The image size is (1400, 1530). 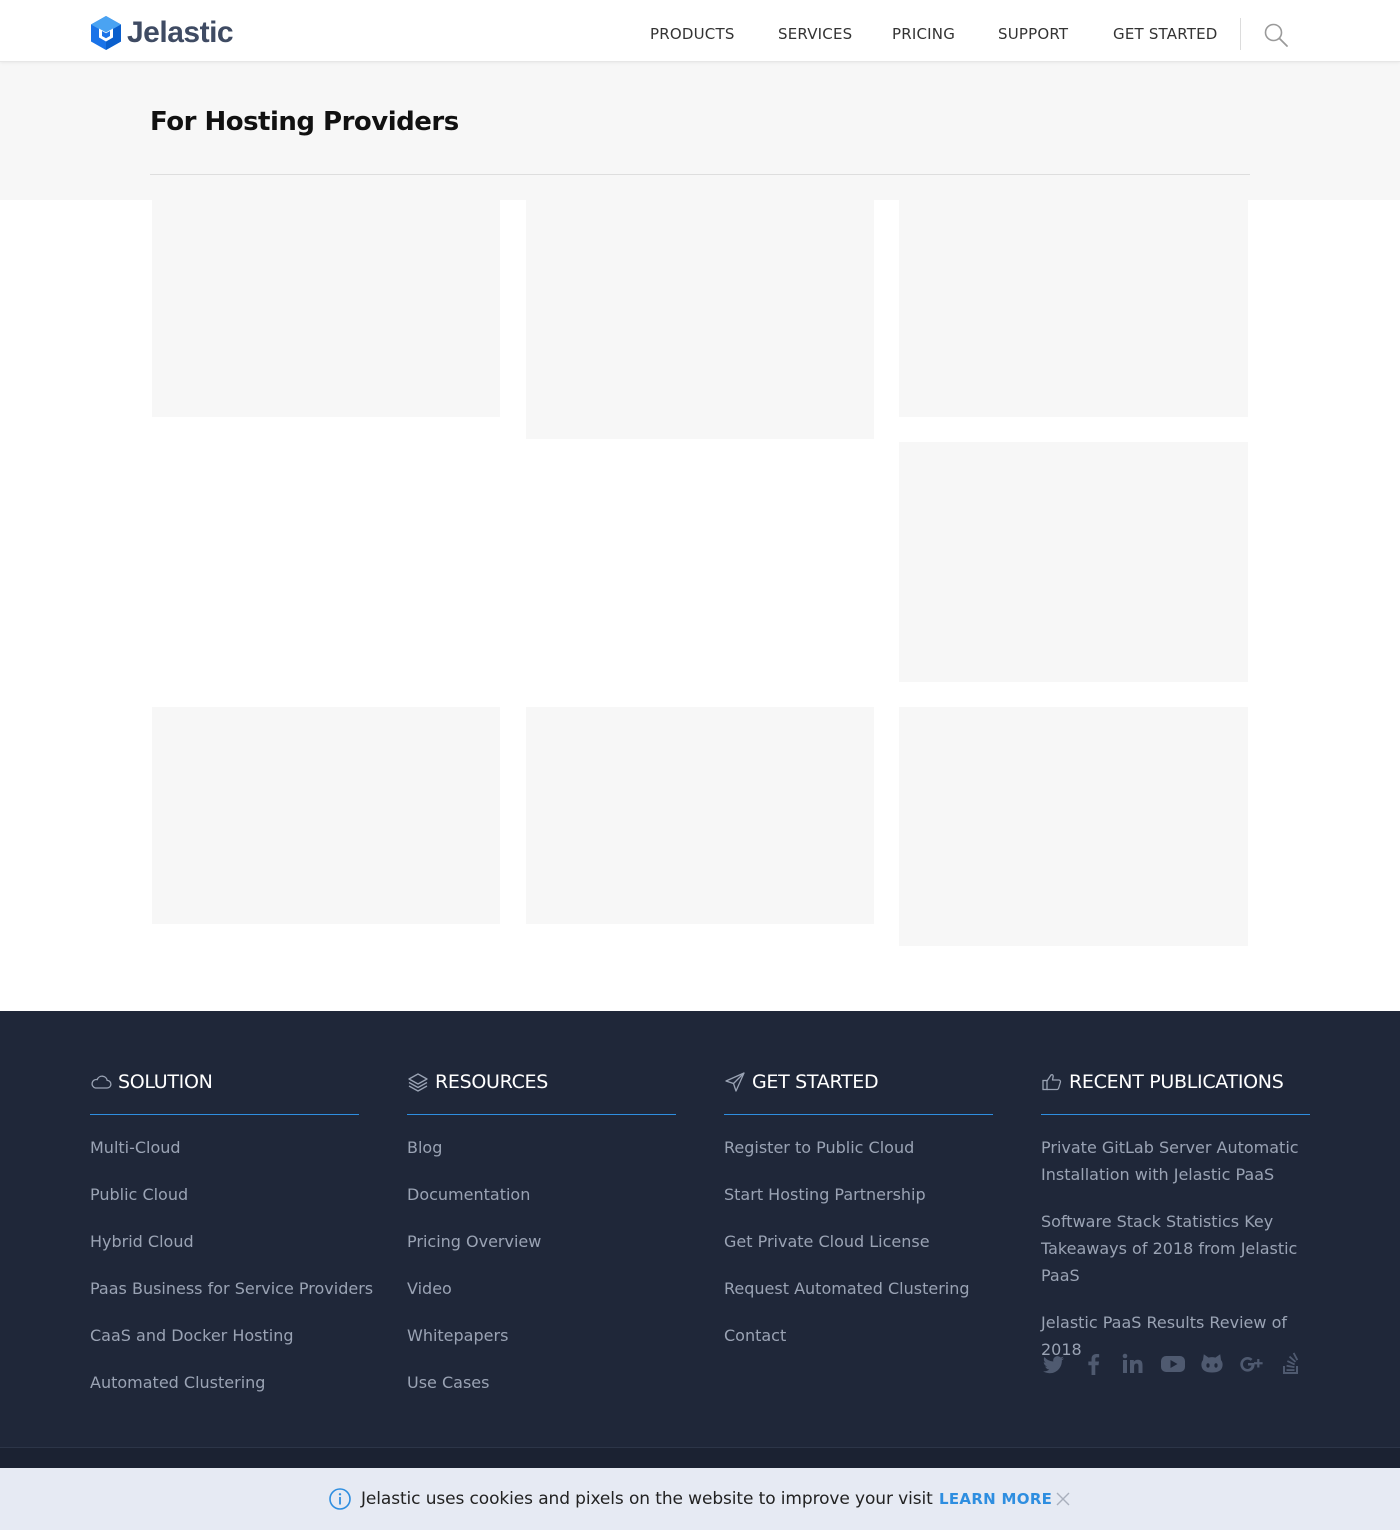 What do you see at coordinates (700, 131) in the screenshot?
I see `page-hero: For Hosting Providers` at bounding box center [700, 131].